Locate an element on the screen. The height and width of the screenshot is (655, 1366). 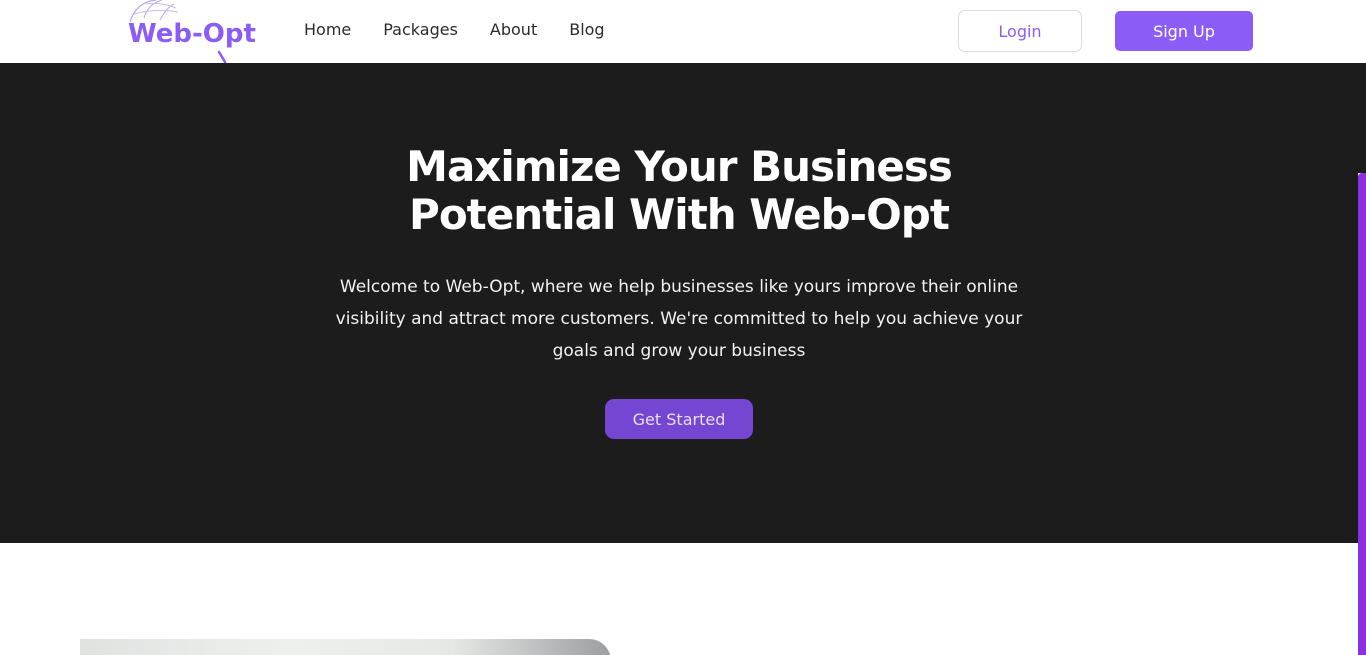
scrollbar-top-region is located at coordinates (1362, 118).